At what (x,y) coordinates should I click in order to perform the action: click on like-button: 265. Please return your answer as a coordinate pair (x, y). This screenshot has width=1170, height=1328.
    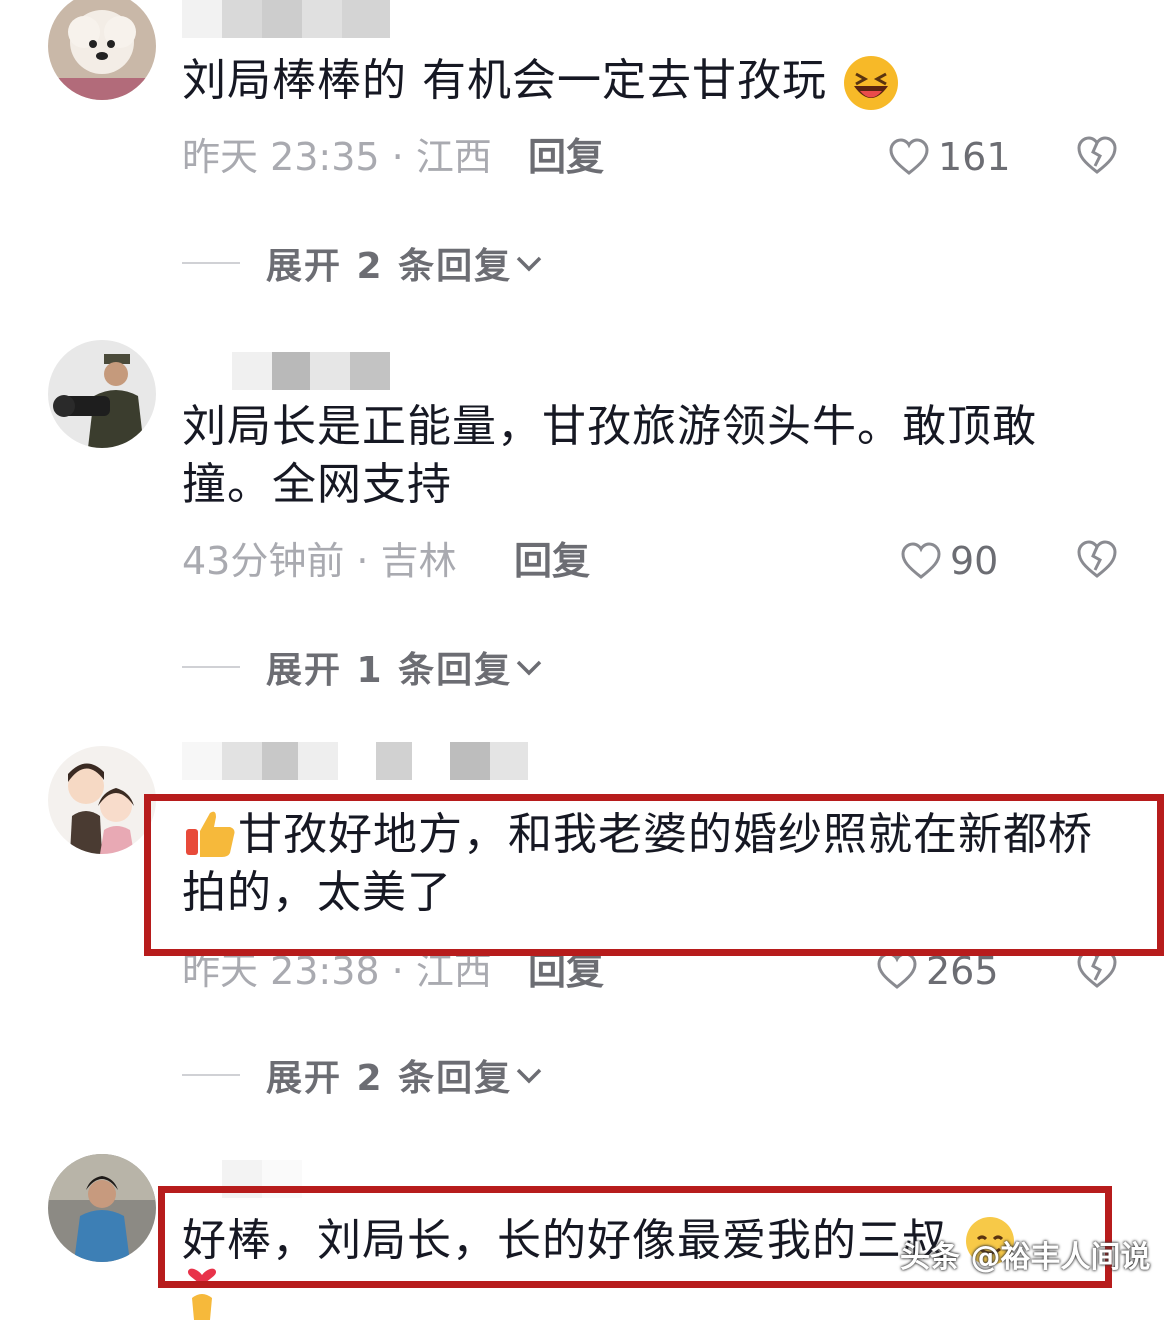
    Looking at the image, I should click on (937, 971).